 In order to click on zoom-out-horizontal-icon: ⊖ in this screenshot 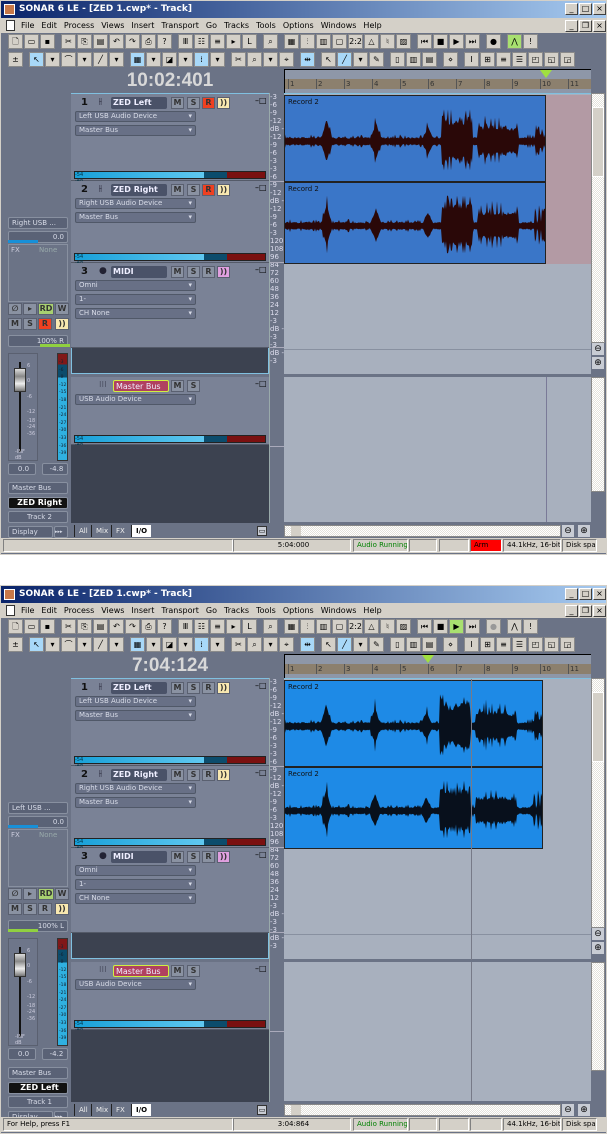, I will do `click(568, 1110)`.